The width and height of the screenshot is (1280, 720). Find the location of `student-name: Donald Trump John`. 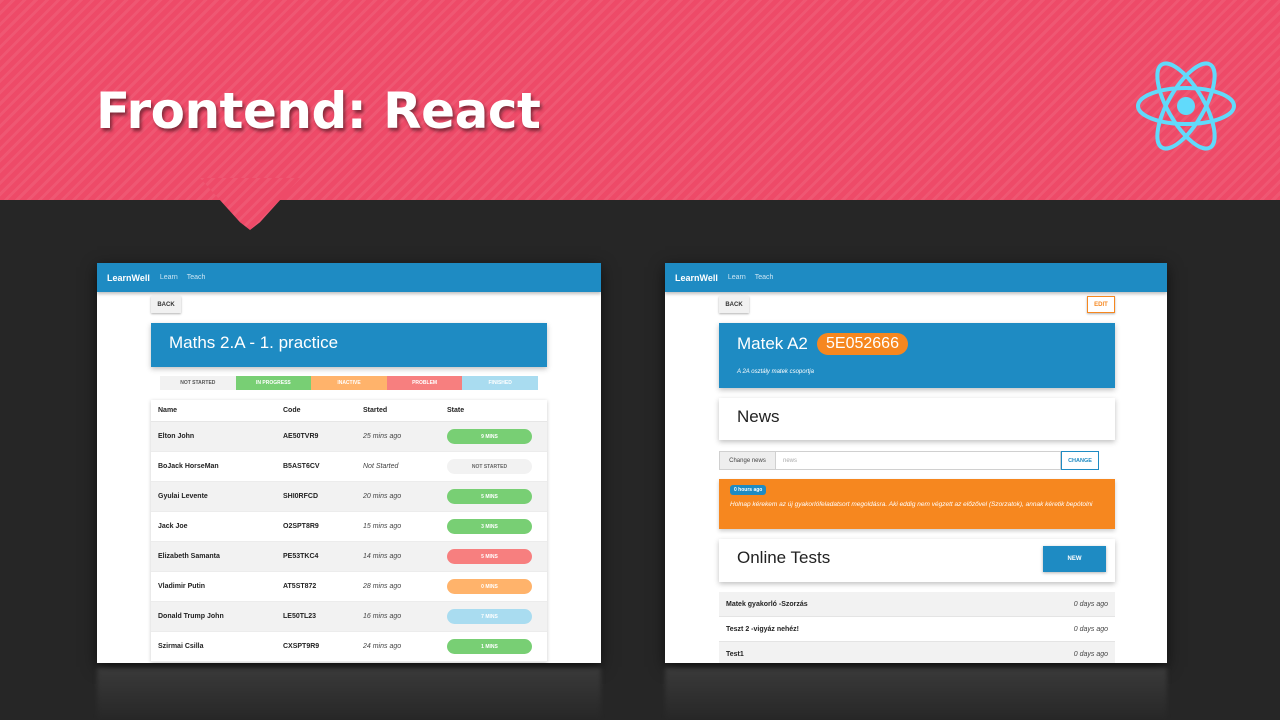

student-name: Donald Trump John is located at coordinates (191, 616).